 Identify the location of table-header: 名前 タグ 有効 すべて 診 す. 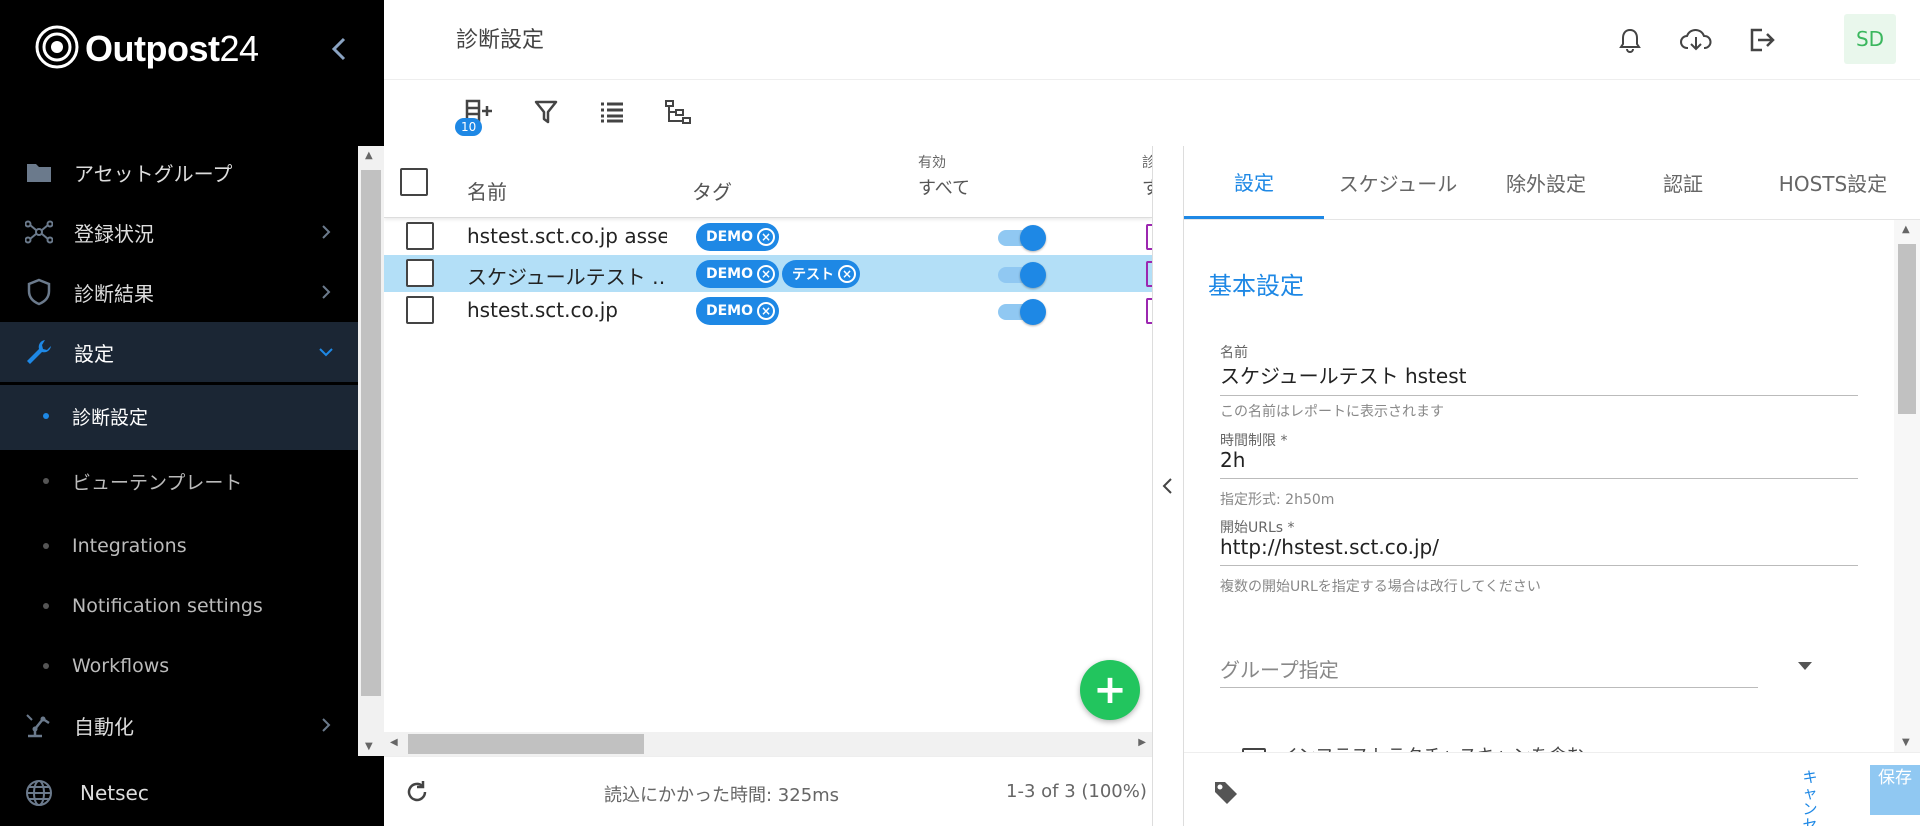
(768, 182).